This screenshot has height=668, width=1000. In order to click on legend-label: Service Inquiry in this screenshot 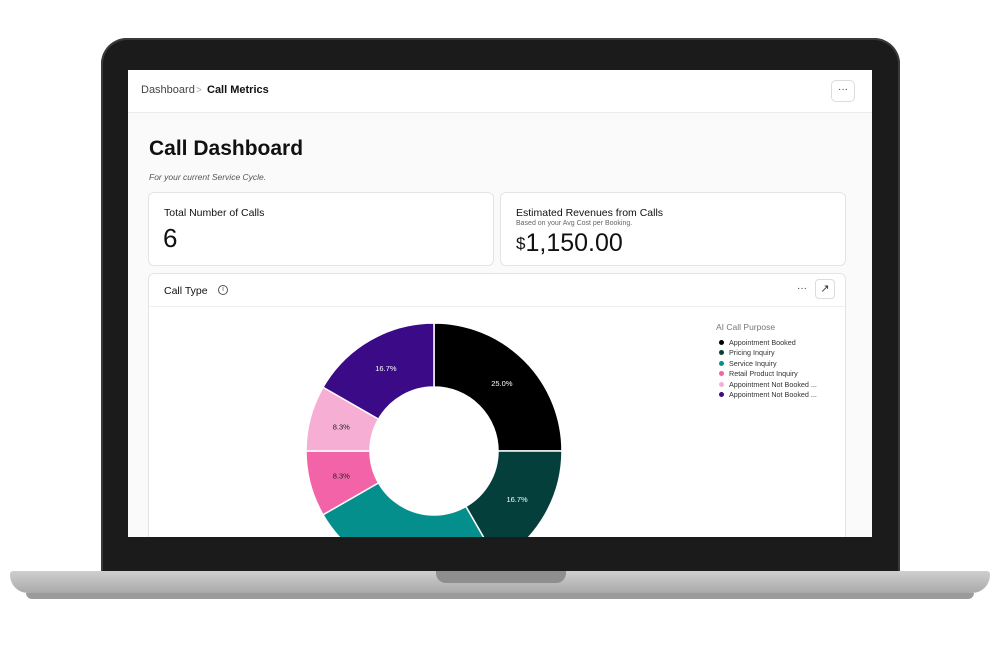, I will do `click(753, 363)`.